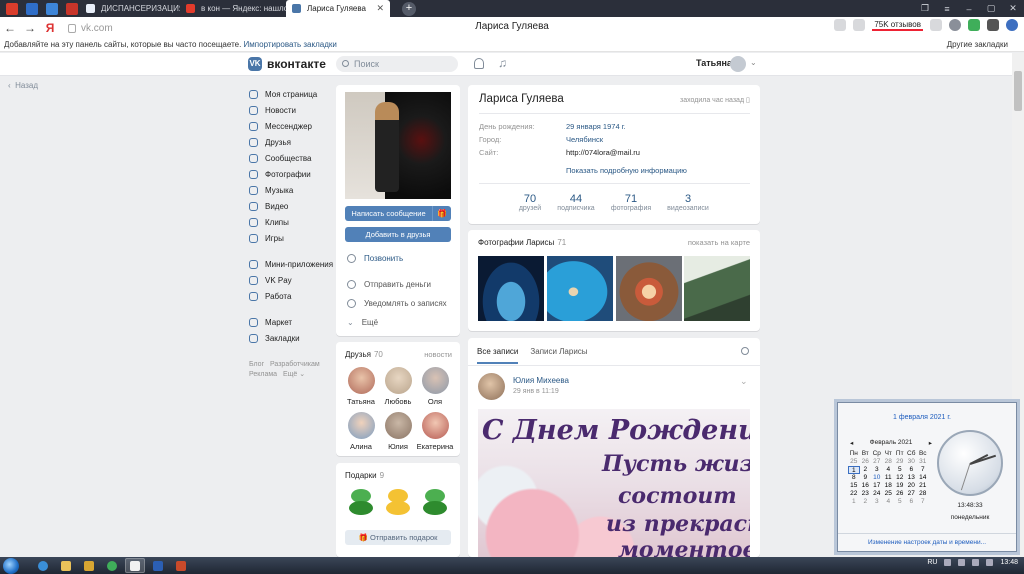 This screenshot has width=1024, height=574. I want to click on stat-followers: 44 подписчика, so click(576, 202).